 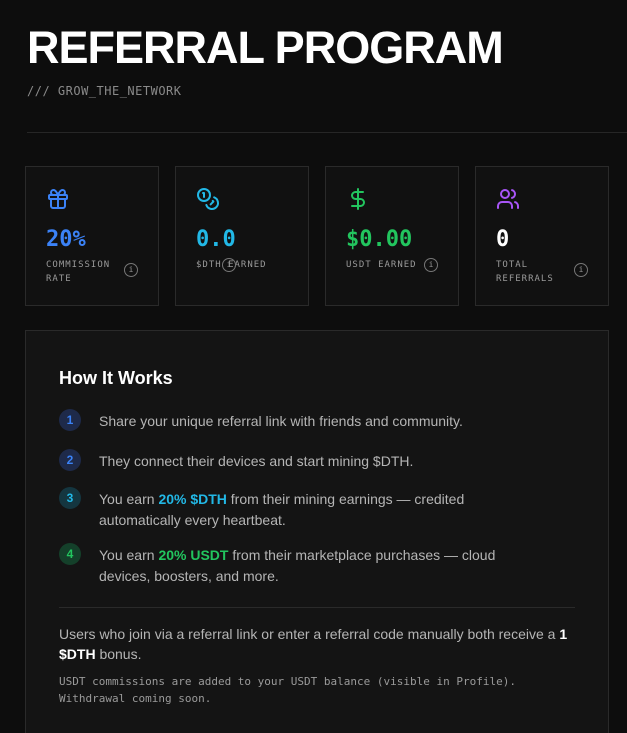 What do you see at coordinates (242, 236) in the screenshot?
I see `dth-earned-card: 0.0 $DTH EARNED i` at bounding box center [242, 236].